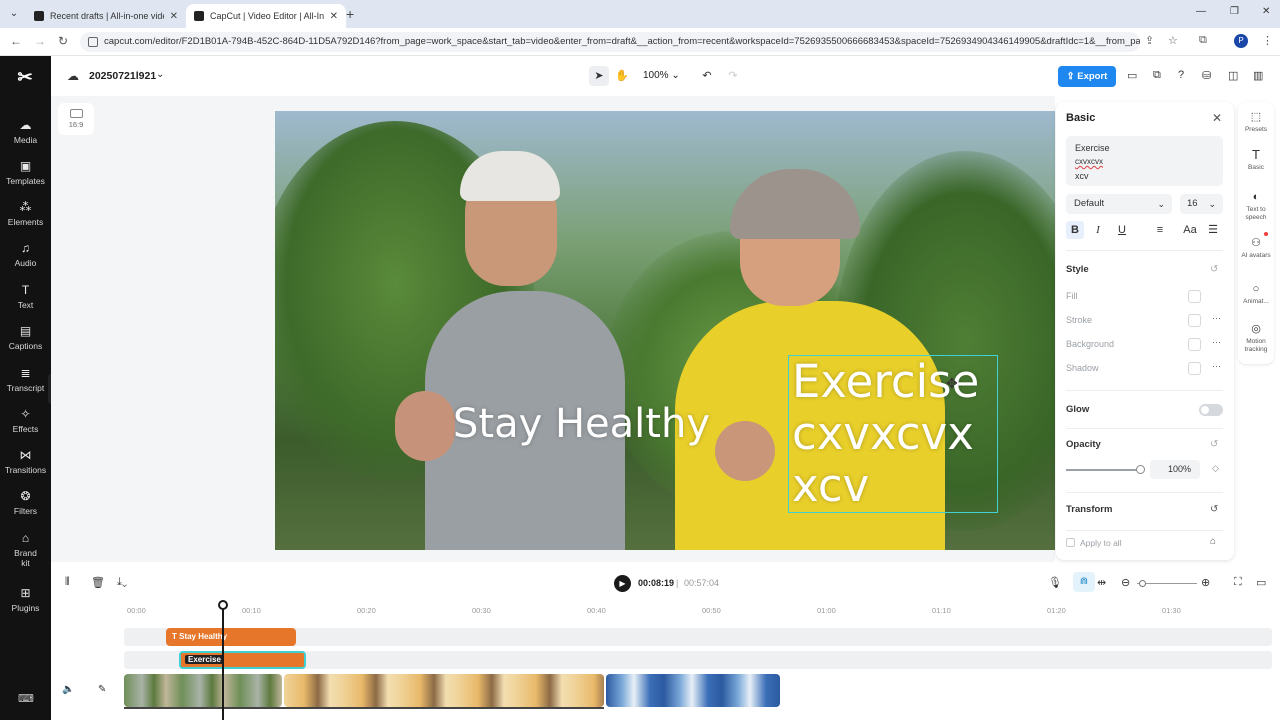 The height and width of the screenshot is (720, 1280). What do you see at coordinates (1266, 11) in the screenshot?
I see `close-window-icon: ✕` at bounding box center [1266, 11].